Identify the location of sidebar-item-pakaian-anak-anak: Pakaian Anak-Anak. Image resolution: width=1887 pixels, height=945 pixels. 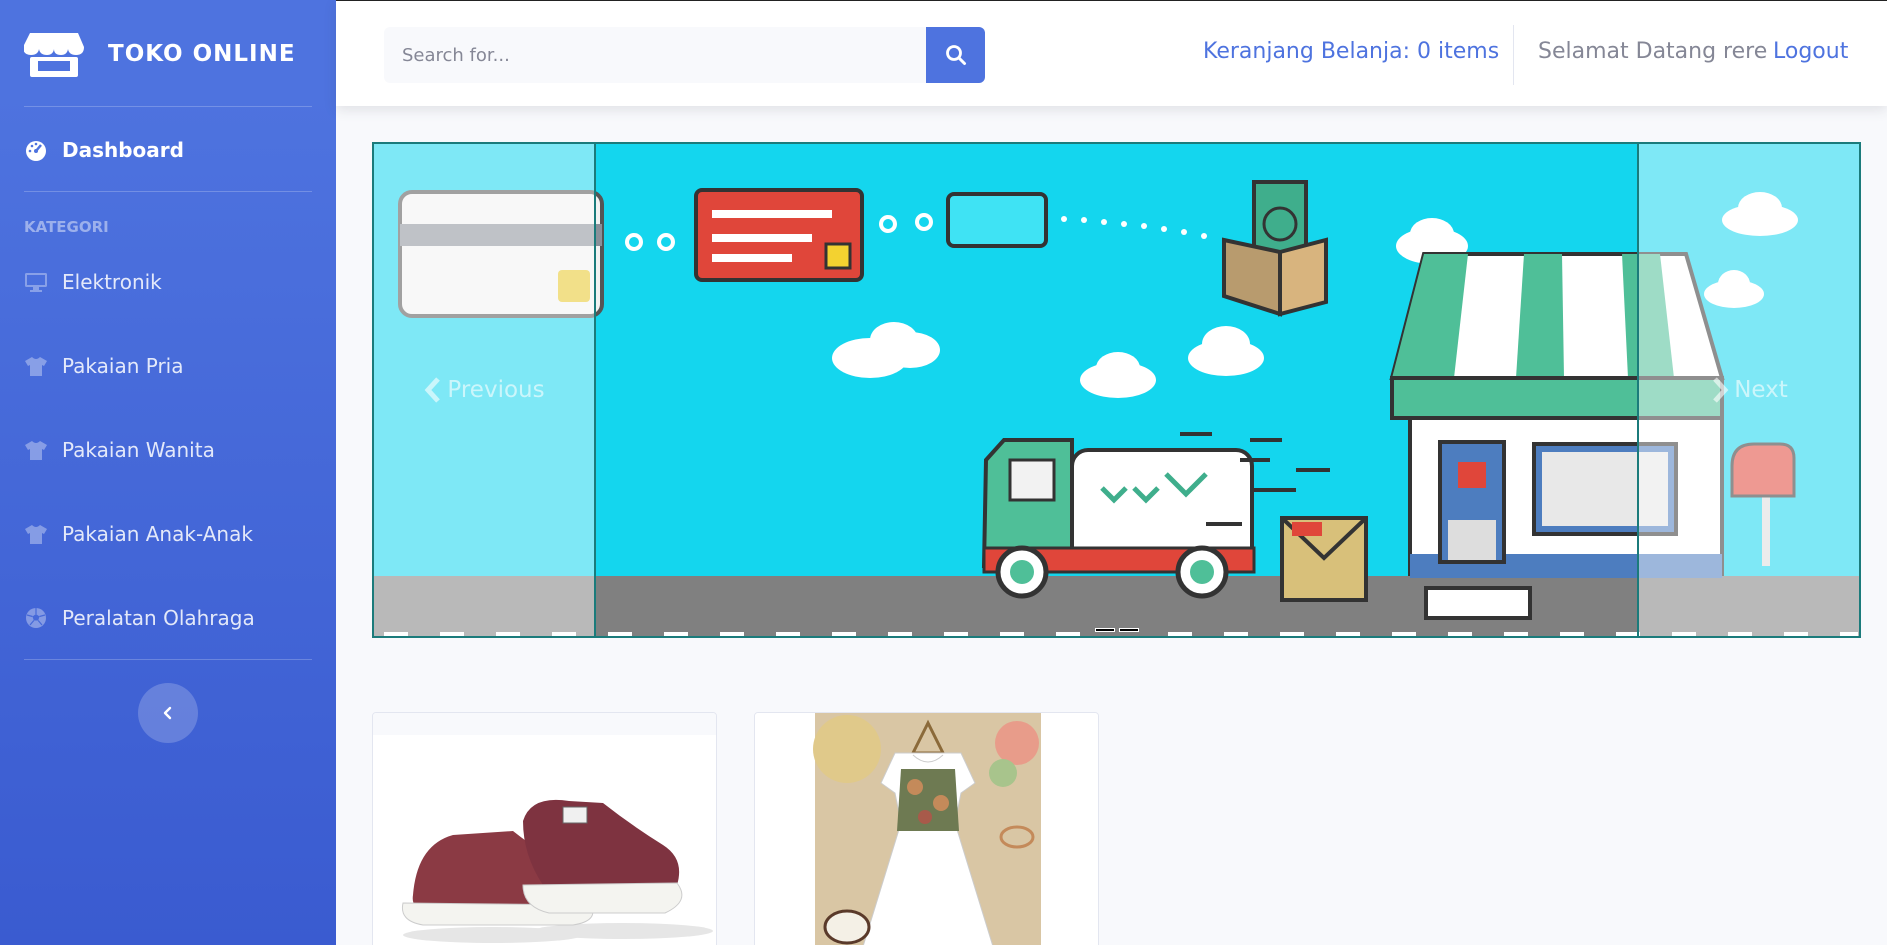
(168, 534).